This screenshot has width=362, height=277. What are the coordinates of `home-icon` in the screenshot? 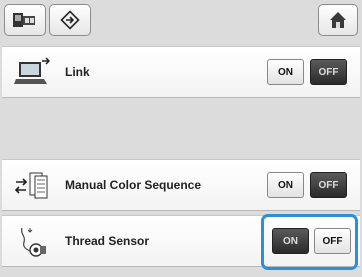 It's located at (338, 20).